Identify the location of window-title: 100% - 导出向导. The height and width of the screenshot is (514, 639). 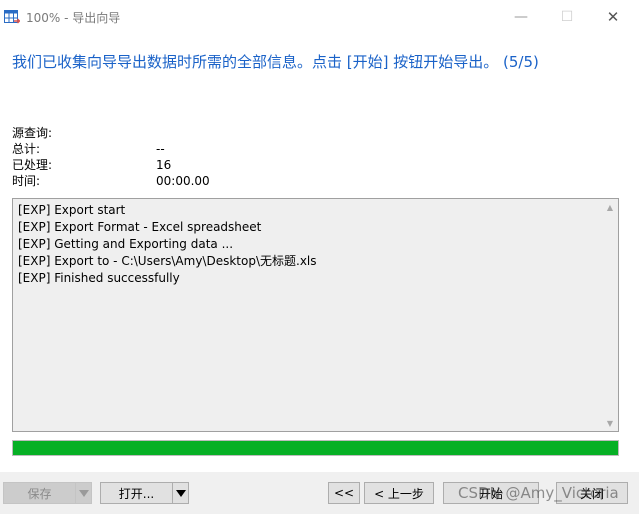
(73, 18).